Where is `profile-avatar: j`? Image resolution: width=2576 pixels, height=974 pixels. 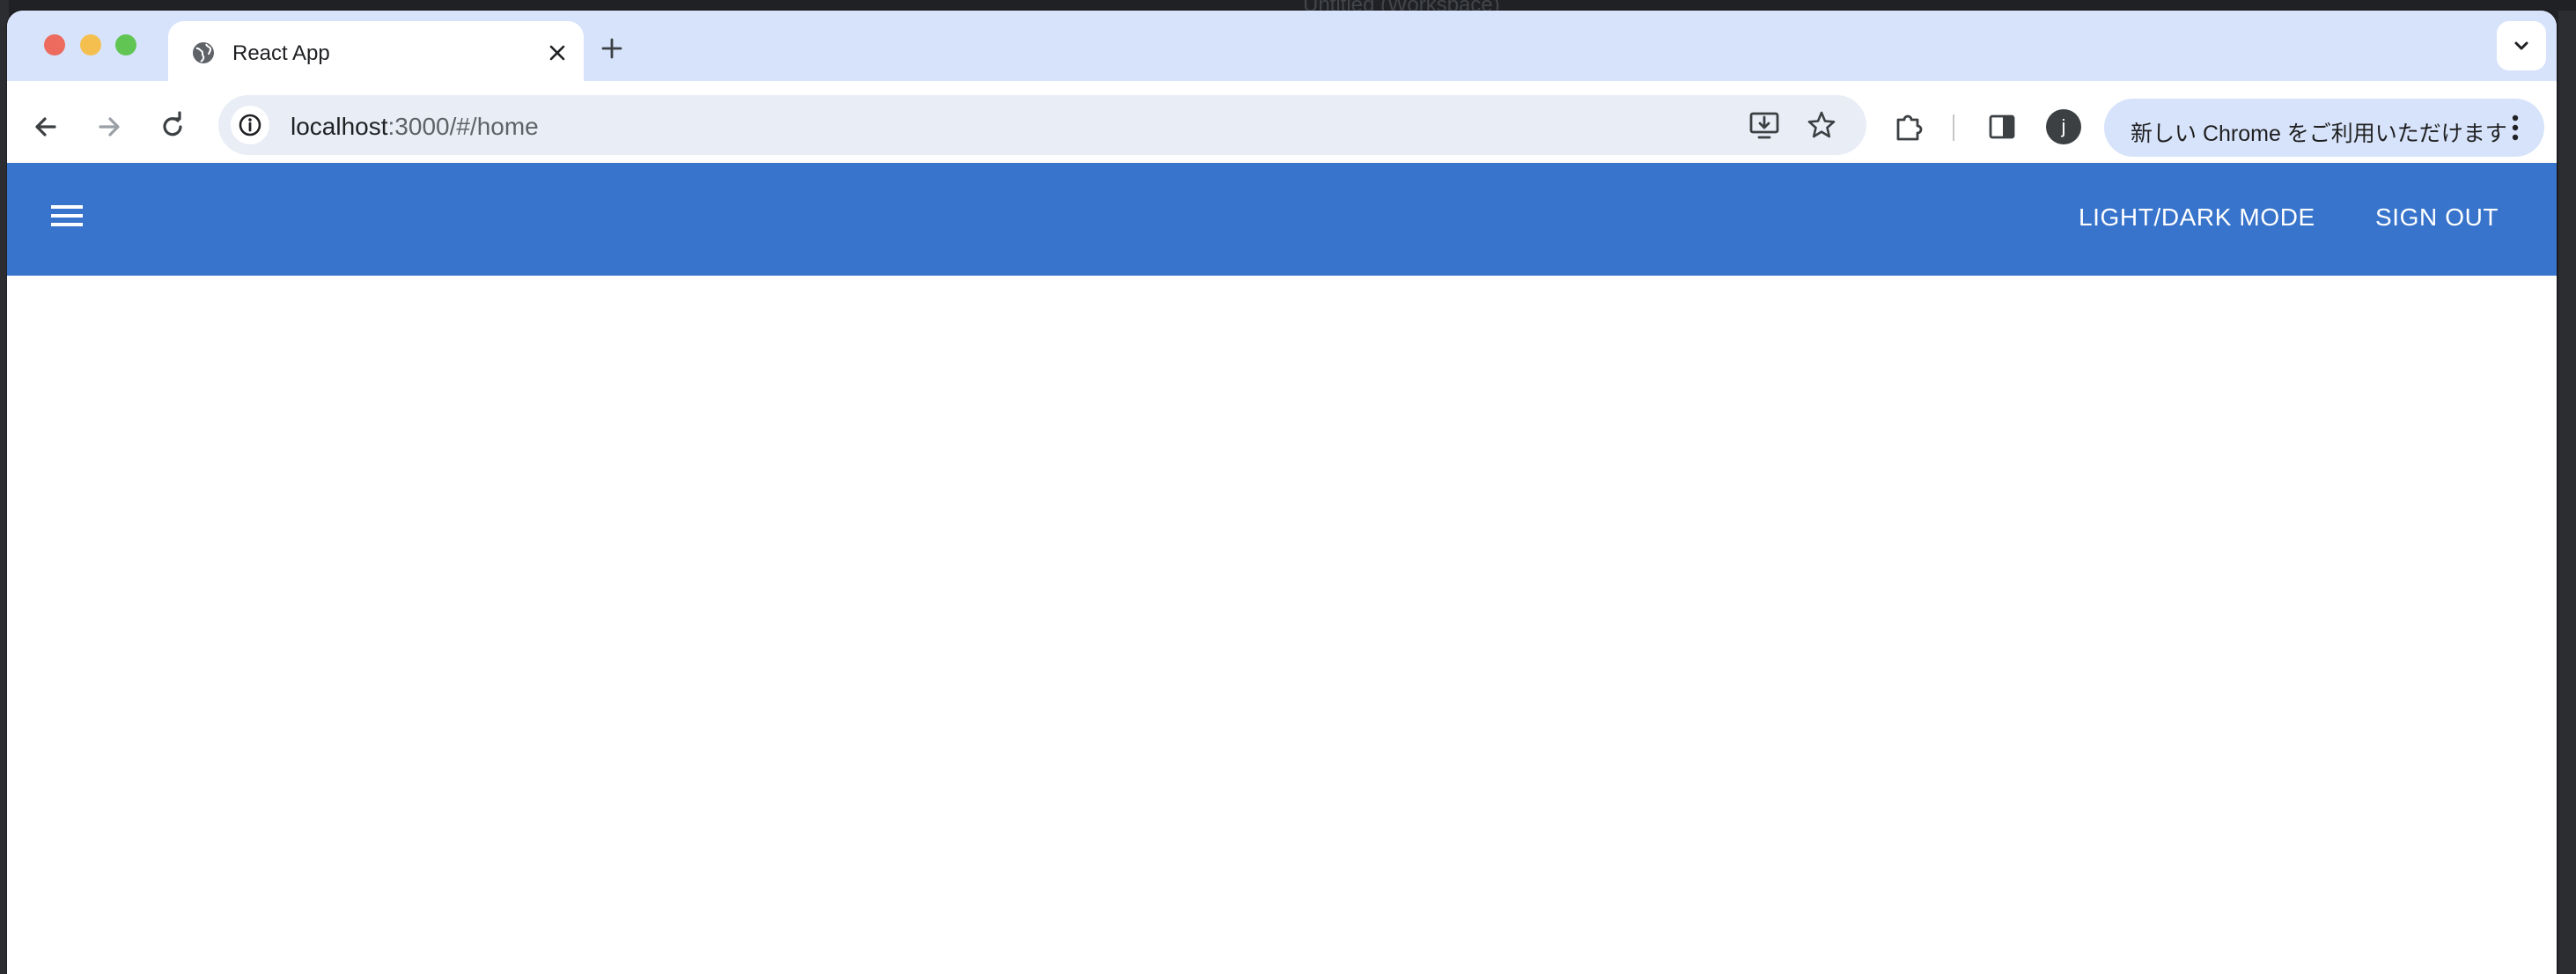
profile-avatar: j is located at coordinates (2063, 126).